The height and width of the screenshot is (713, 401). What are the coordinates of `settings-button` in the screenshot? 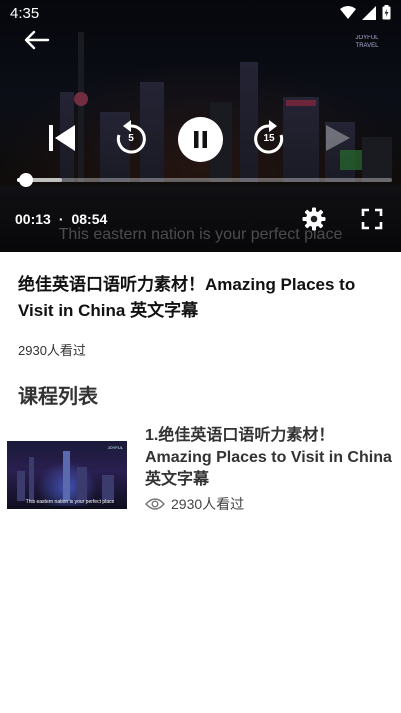 It's located at (314, 219).